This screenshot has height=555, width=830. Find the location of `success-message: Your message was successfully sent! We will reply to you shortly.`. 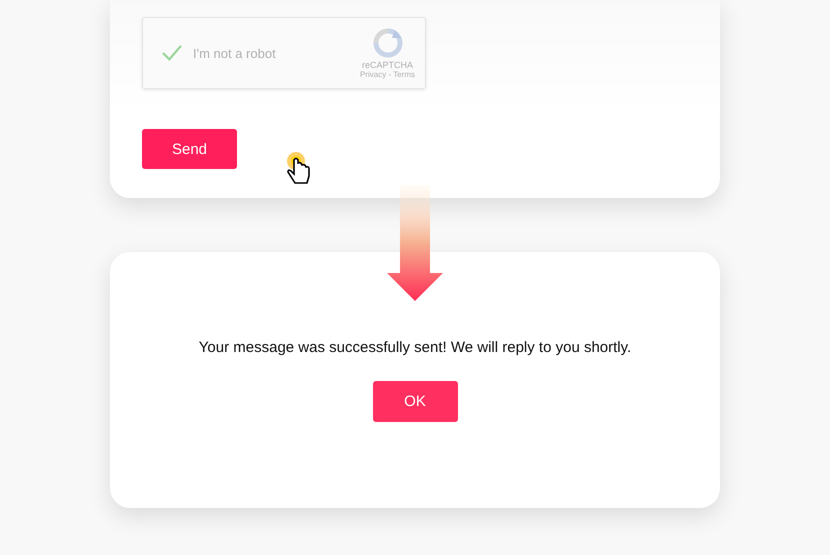

success-message: Your message was successfully sent! We will reply to you shortly. is located at coordinates (415, 347).